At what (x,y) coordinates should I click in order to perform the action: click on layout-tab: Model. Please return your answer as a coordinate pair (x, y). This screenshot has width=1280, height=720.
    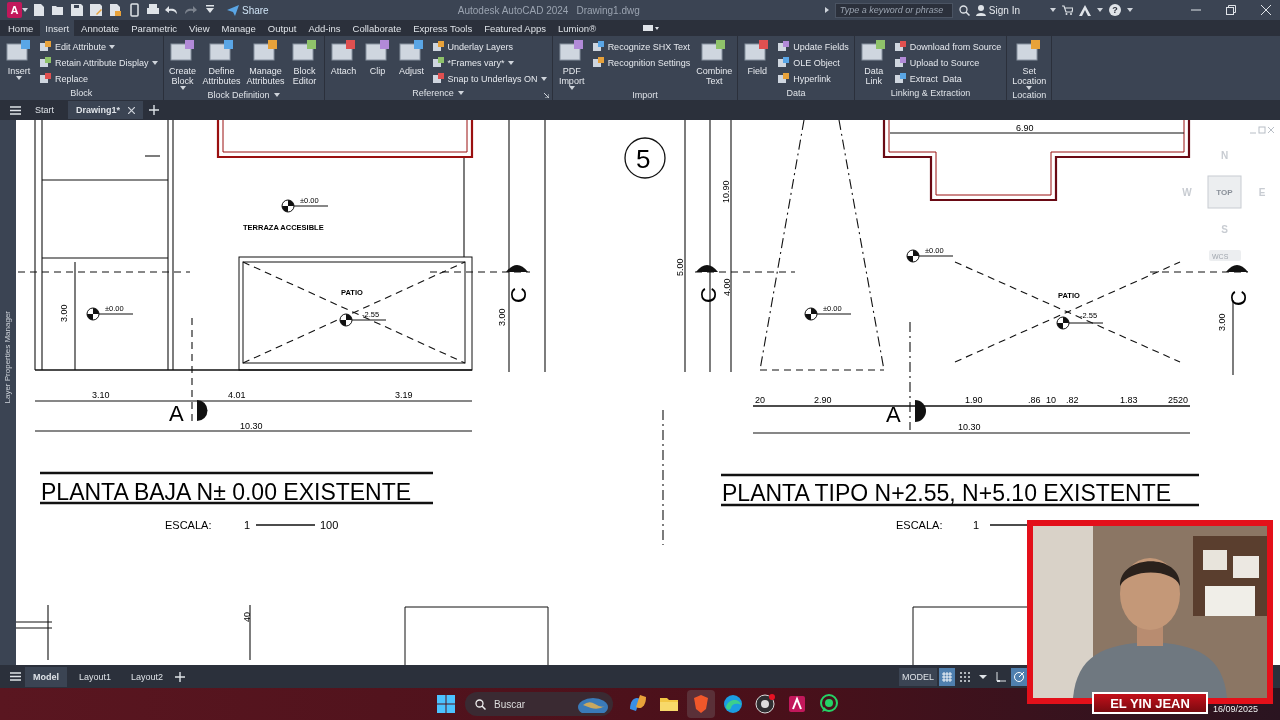
    Looking at the image, I should click on (46, 676).